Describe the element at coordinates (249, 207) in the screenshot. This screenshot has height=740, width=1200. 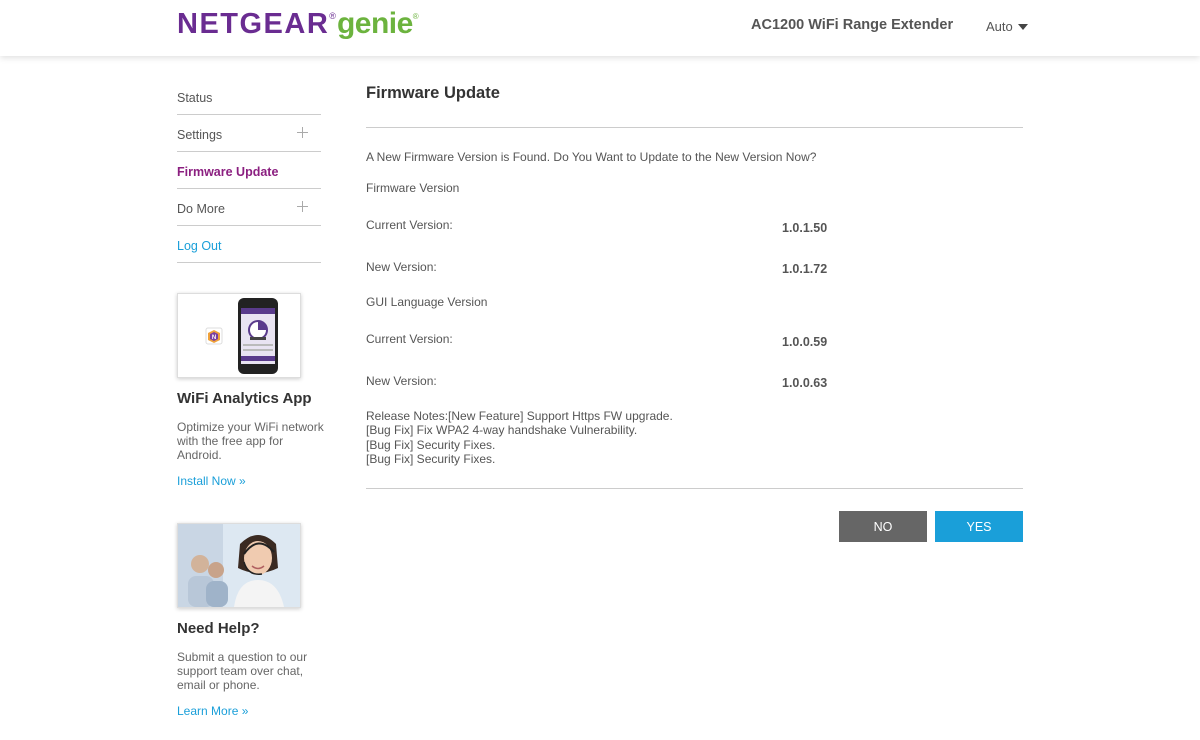
I see `sidebar-item-do-more: Do More` at that location.